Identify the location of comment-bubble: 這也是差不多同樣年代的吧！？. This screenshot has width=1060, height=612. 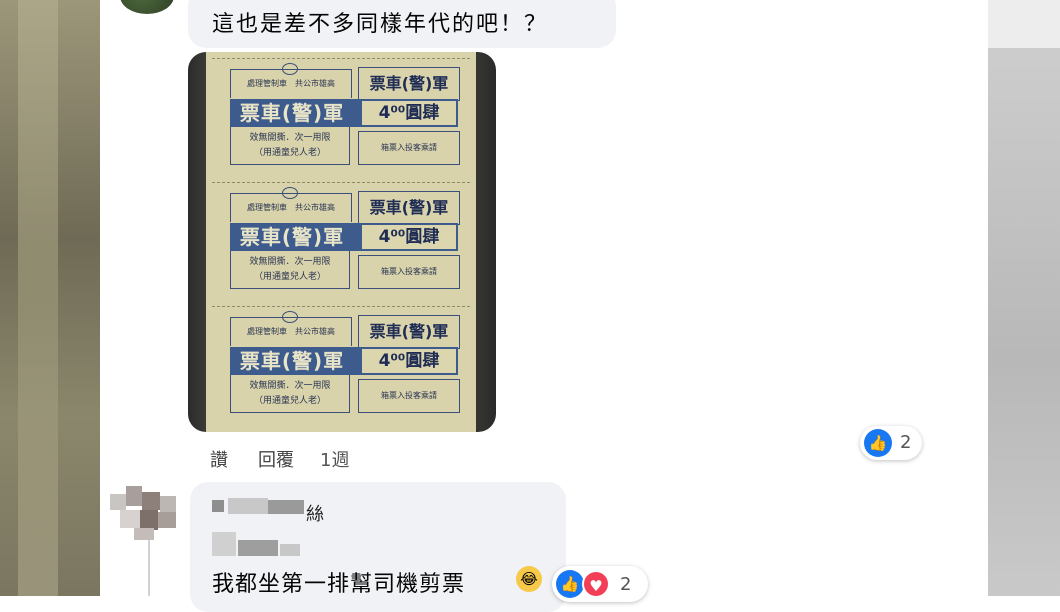
(402, 24).